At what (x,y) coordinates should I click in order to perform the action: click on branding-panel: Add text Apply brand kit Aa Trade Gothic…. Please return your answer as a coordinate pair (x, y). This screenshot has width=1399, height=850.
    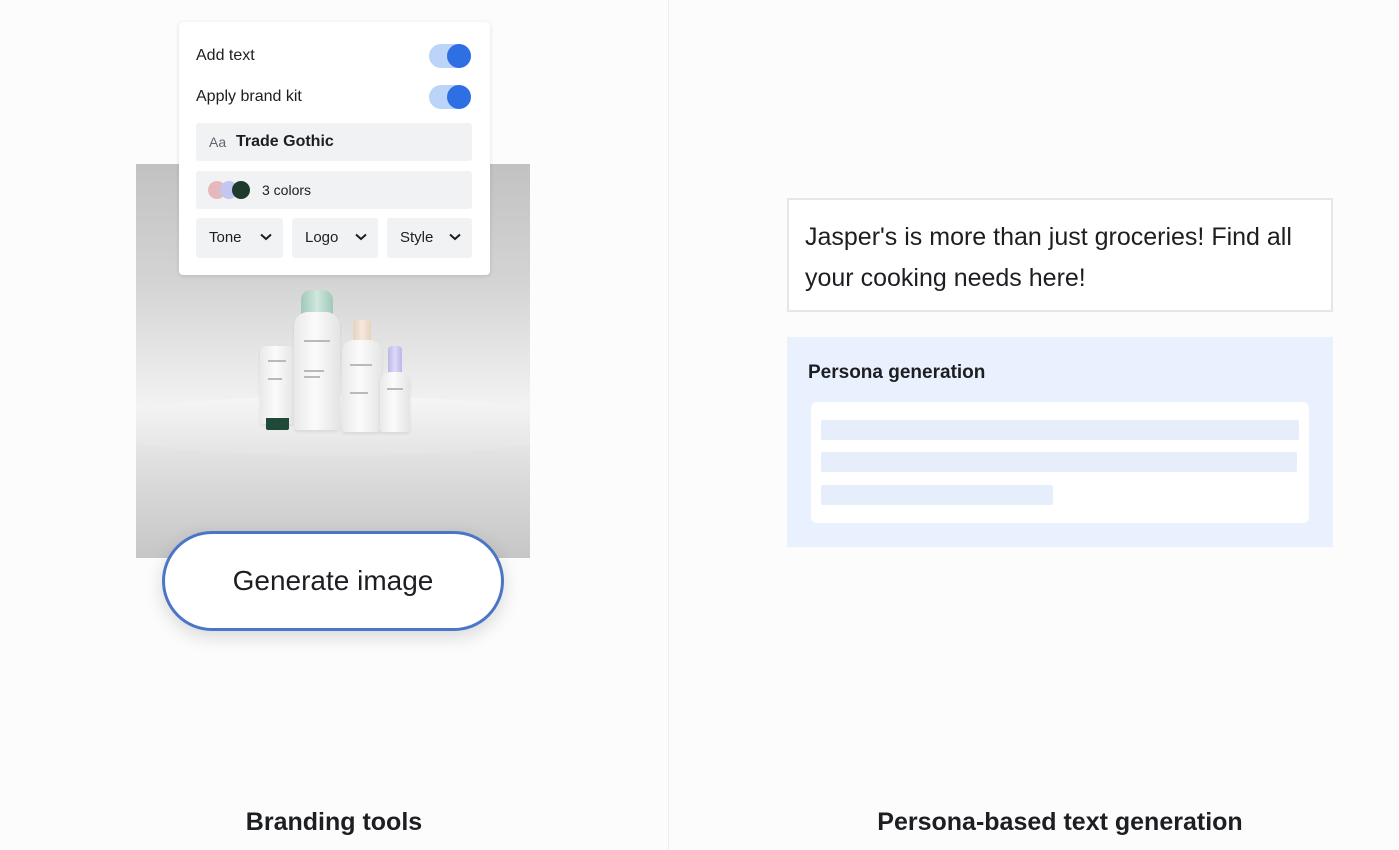
    Looking at the image, I should click on (334, 148).